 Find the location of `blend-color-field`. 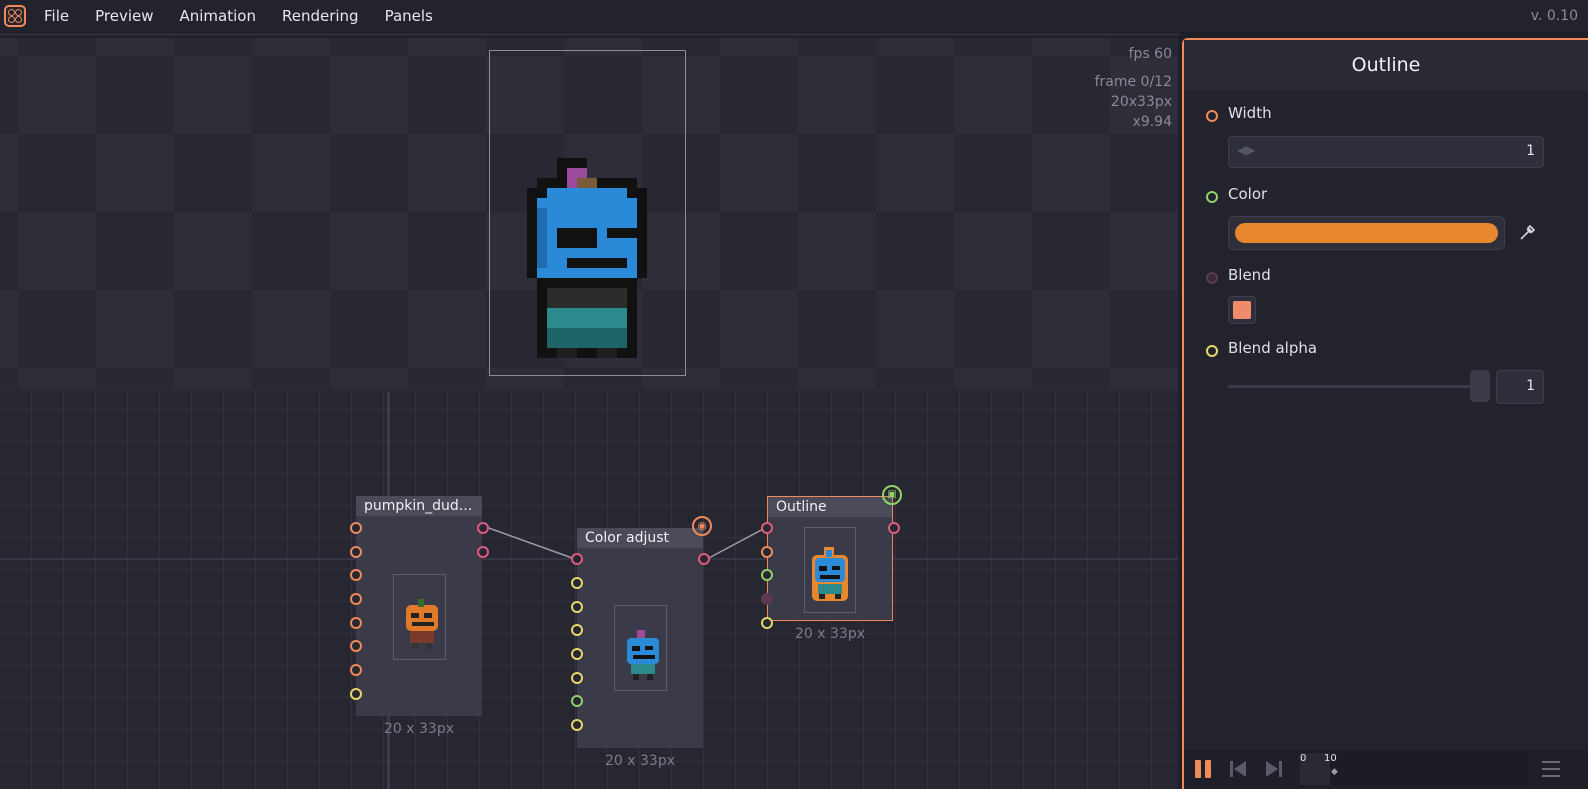

blend-color-field is located at coordinates (1242, 310).